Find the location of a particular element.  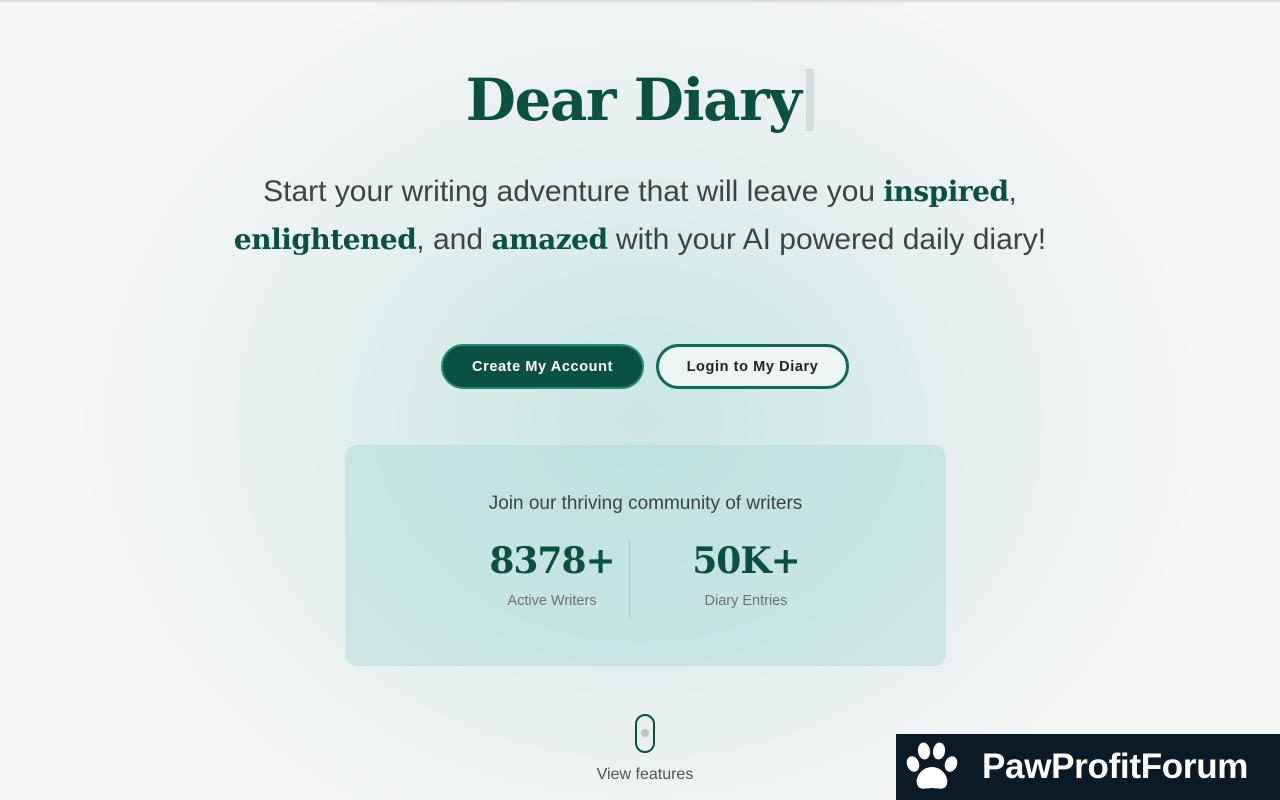

view-features-link: View features is located at coordinates (645, 775).